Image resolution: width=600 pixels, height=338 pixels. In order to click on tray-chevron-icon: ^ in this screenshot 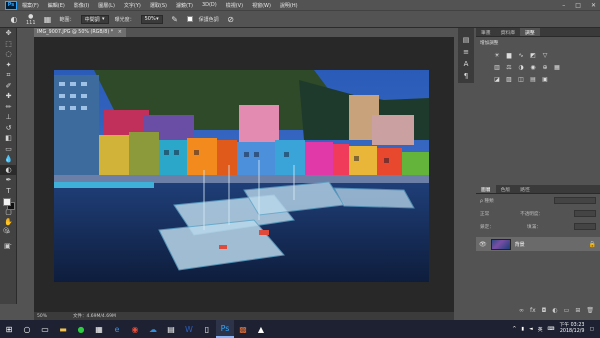, I will do `click(514, 329)`.